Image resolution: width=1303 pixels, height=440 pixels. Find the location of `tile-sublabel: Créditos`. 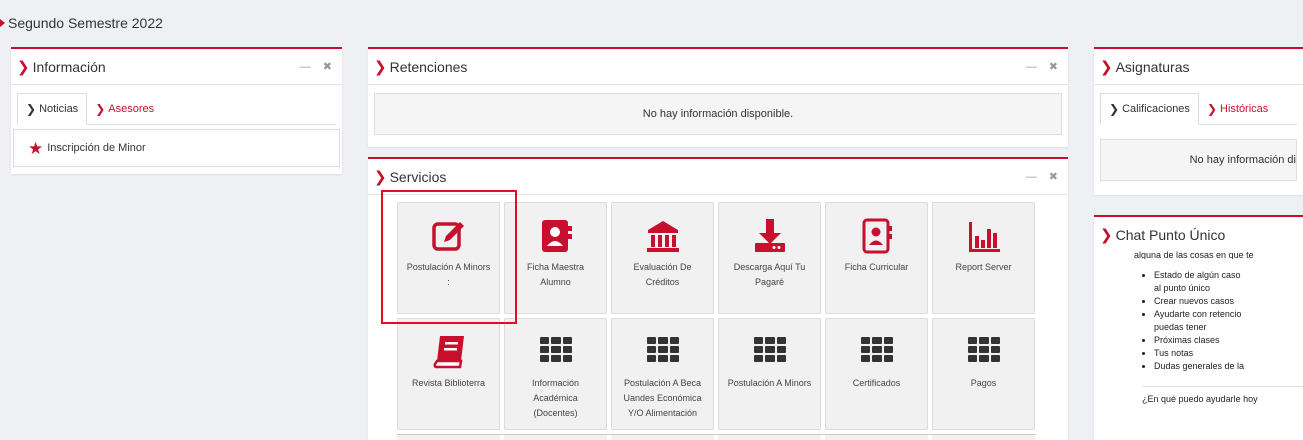

tile-sublabel: Créditos is located at coordinates (662, 282).